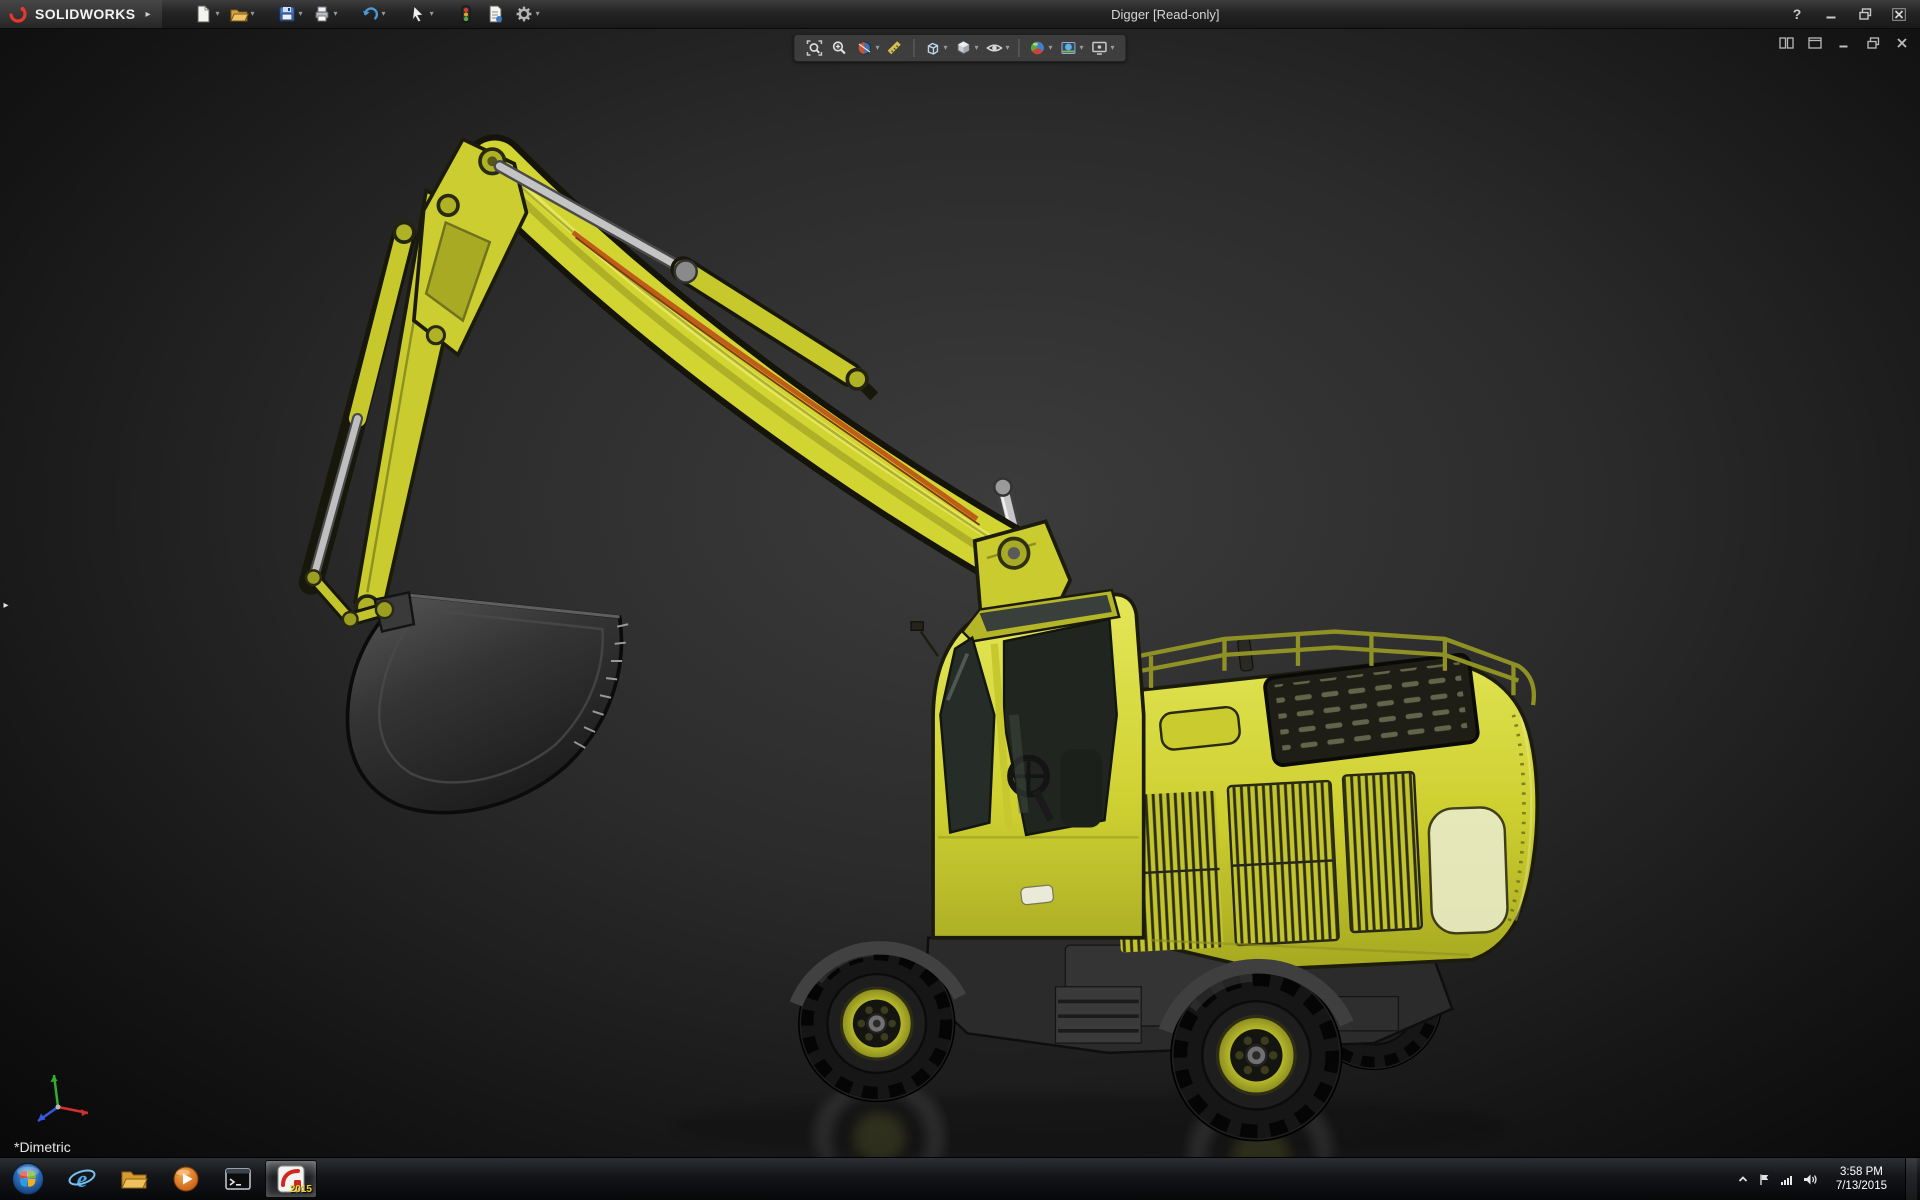  Describe the element at coordinates (753, 362) in the screenshot. I see `boom` at that location.